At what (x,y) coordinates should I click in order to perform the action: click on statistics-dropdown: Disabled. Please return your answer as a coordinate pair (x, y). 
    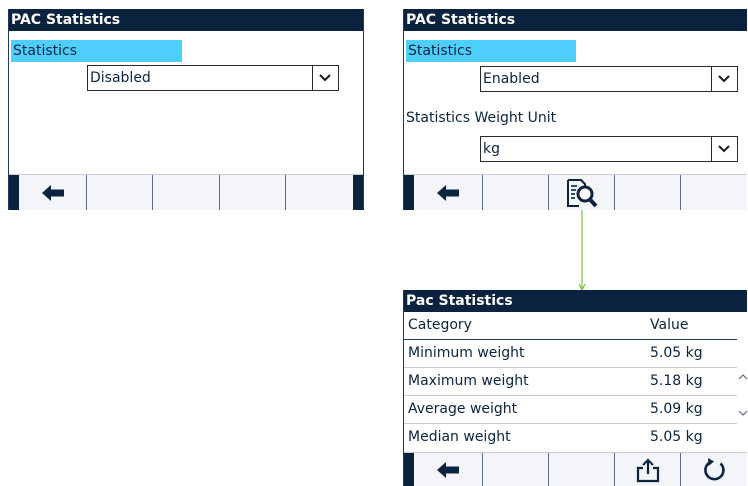
    Looking at the image, I should click on (213, 78).